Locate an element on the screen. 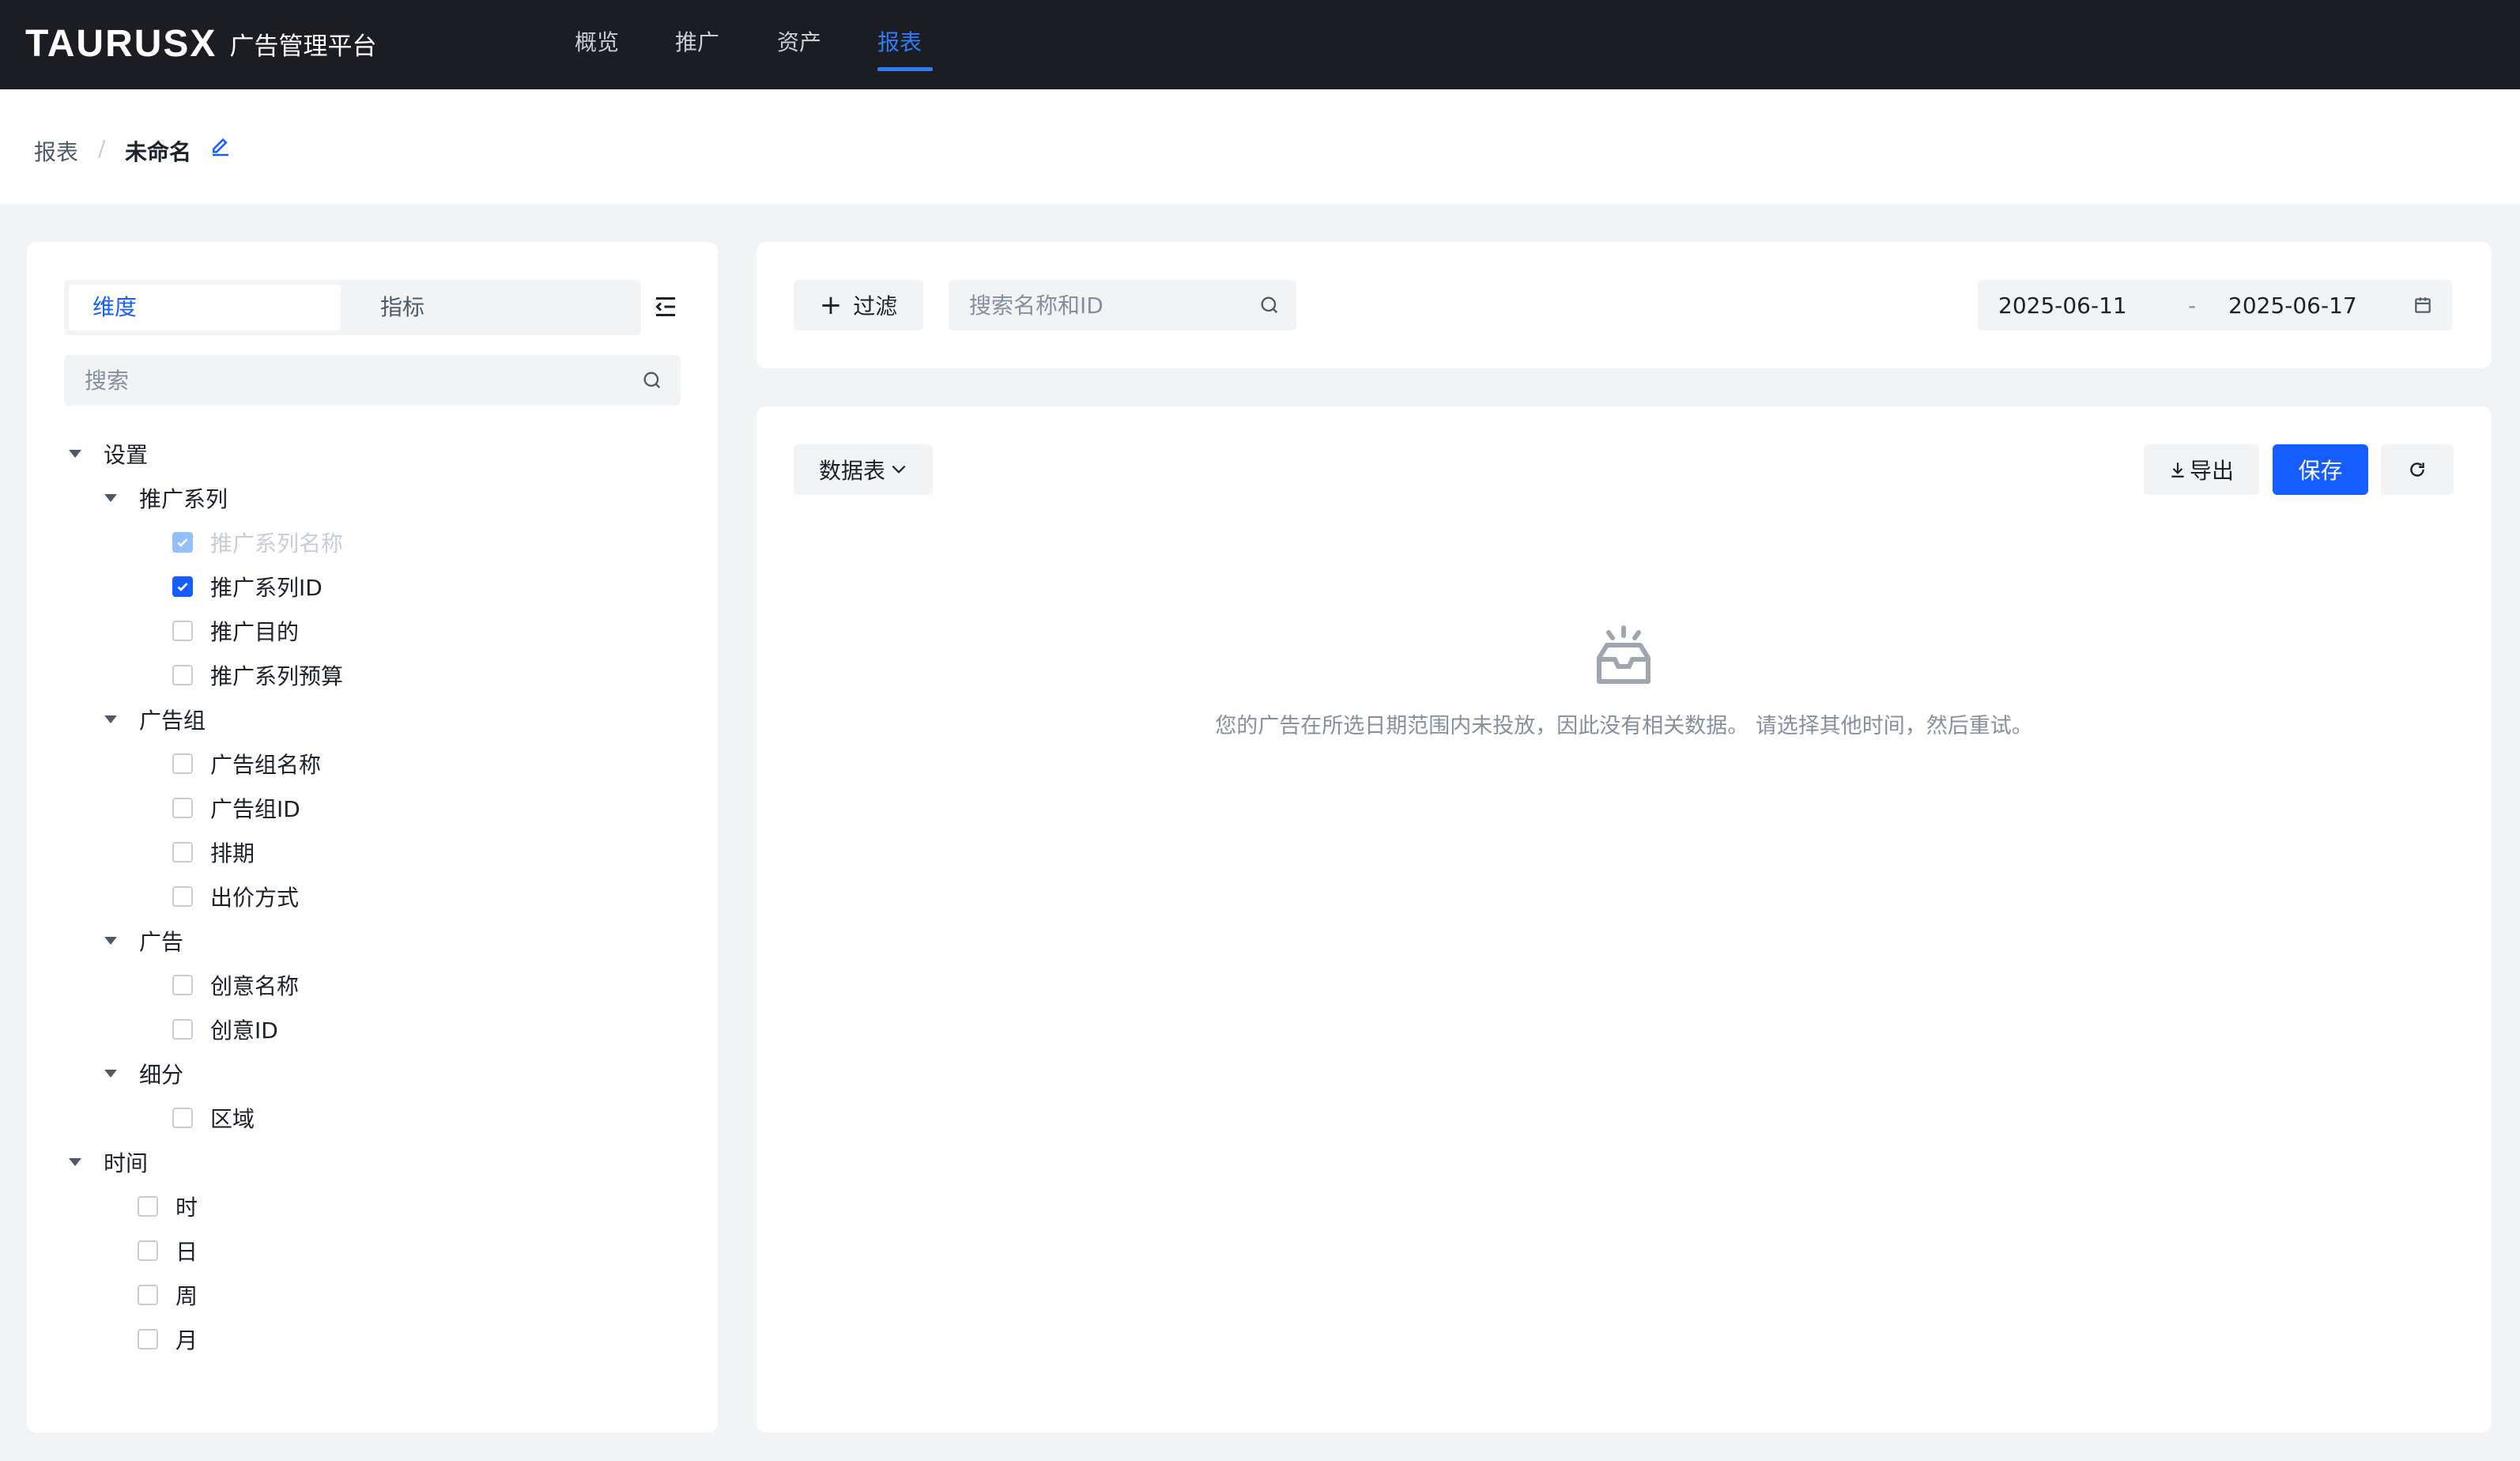  tree-item: 推广系列名称 is located at coordinates (257, 542).